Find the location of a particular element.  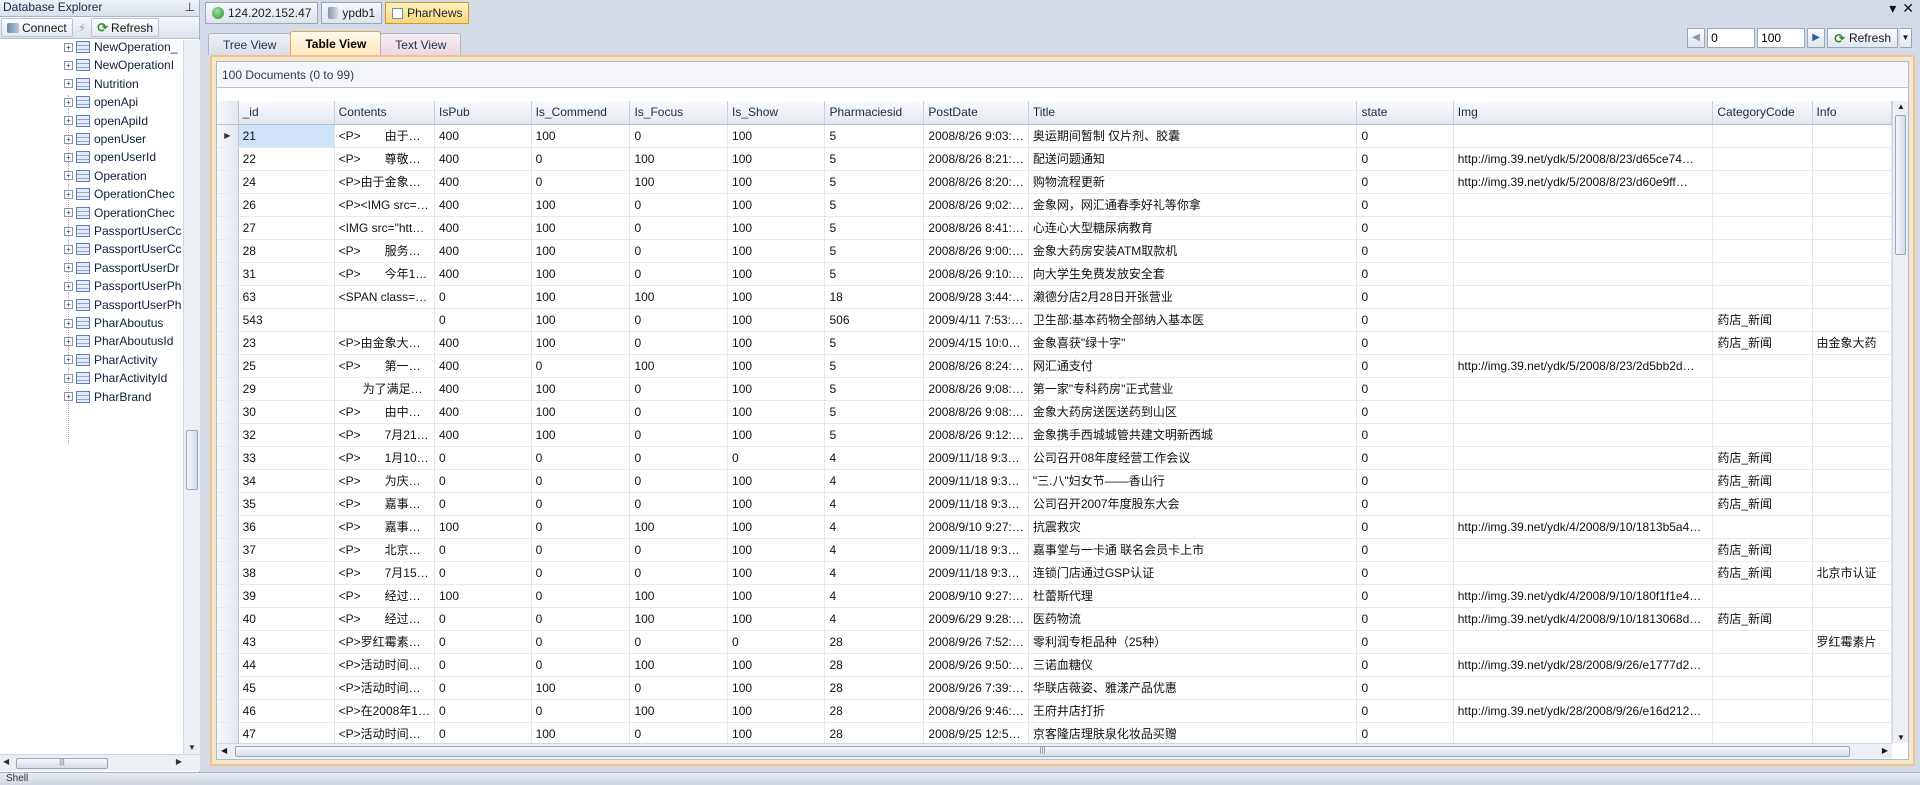

table-cell: 公司召开2007年度股东大会 is located at coordinates (1193, 504).